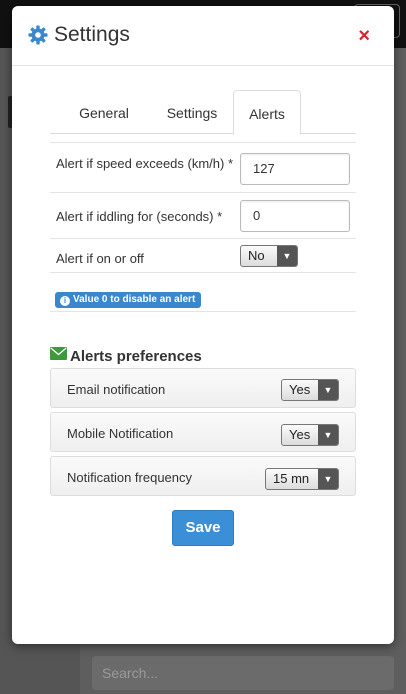 The image size is (406, 694). What do you see at coordinates (192, 112) in the screenshot?
I see `tab-settings: Settings` at bounding box center [192, 112].